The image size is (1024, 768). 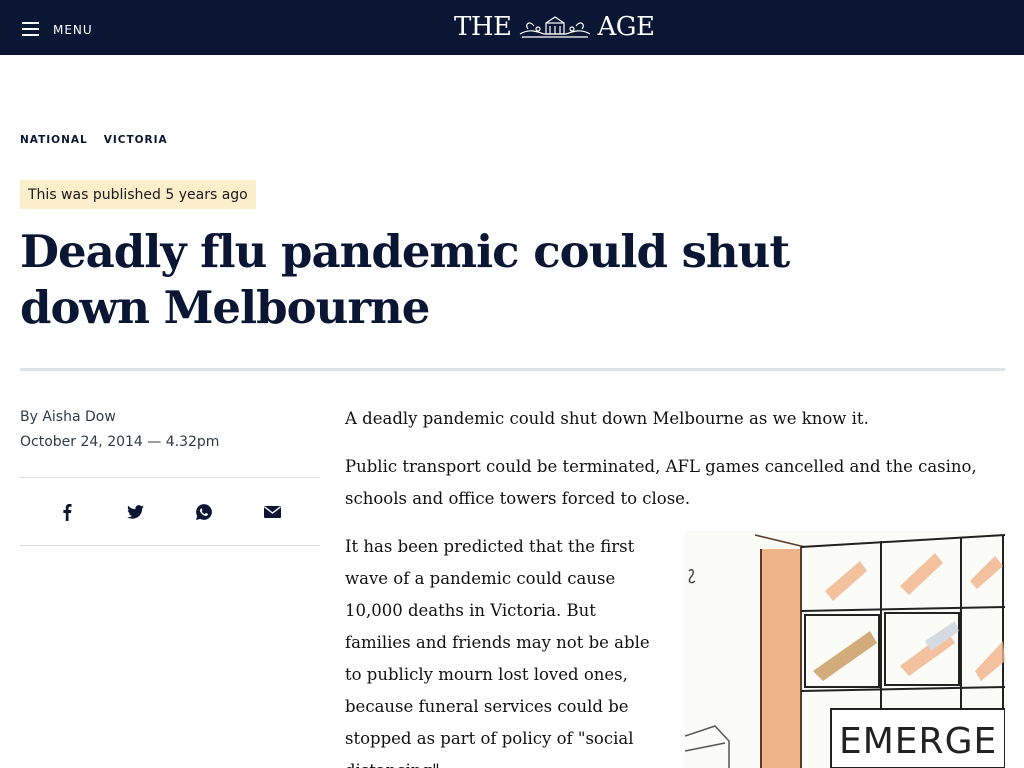 I want to click on whatsapp-icon, so click(x=204, y=512).